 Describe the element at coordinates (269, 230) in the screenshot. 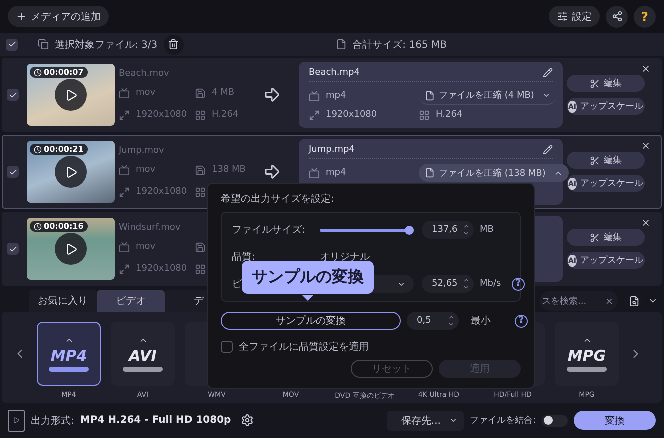

I see `file-size-label: ファイルサイズ:` at that location.